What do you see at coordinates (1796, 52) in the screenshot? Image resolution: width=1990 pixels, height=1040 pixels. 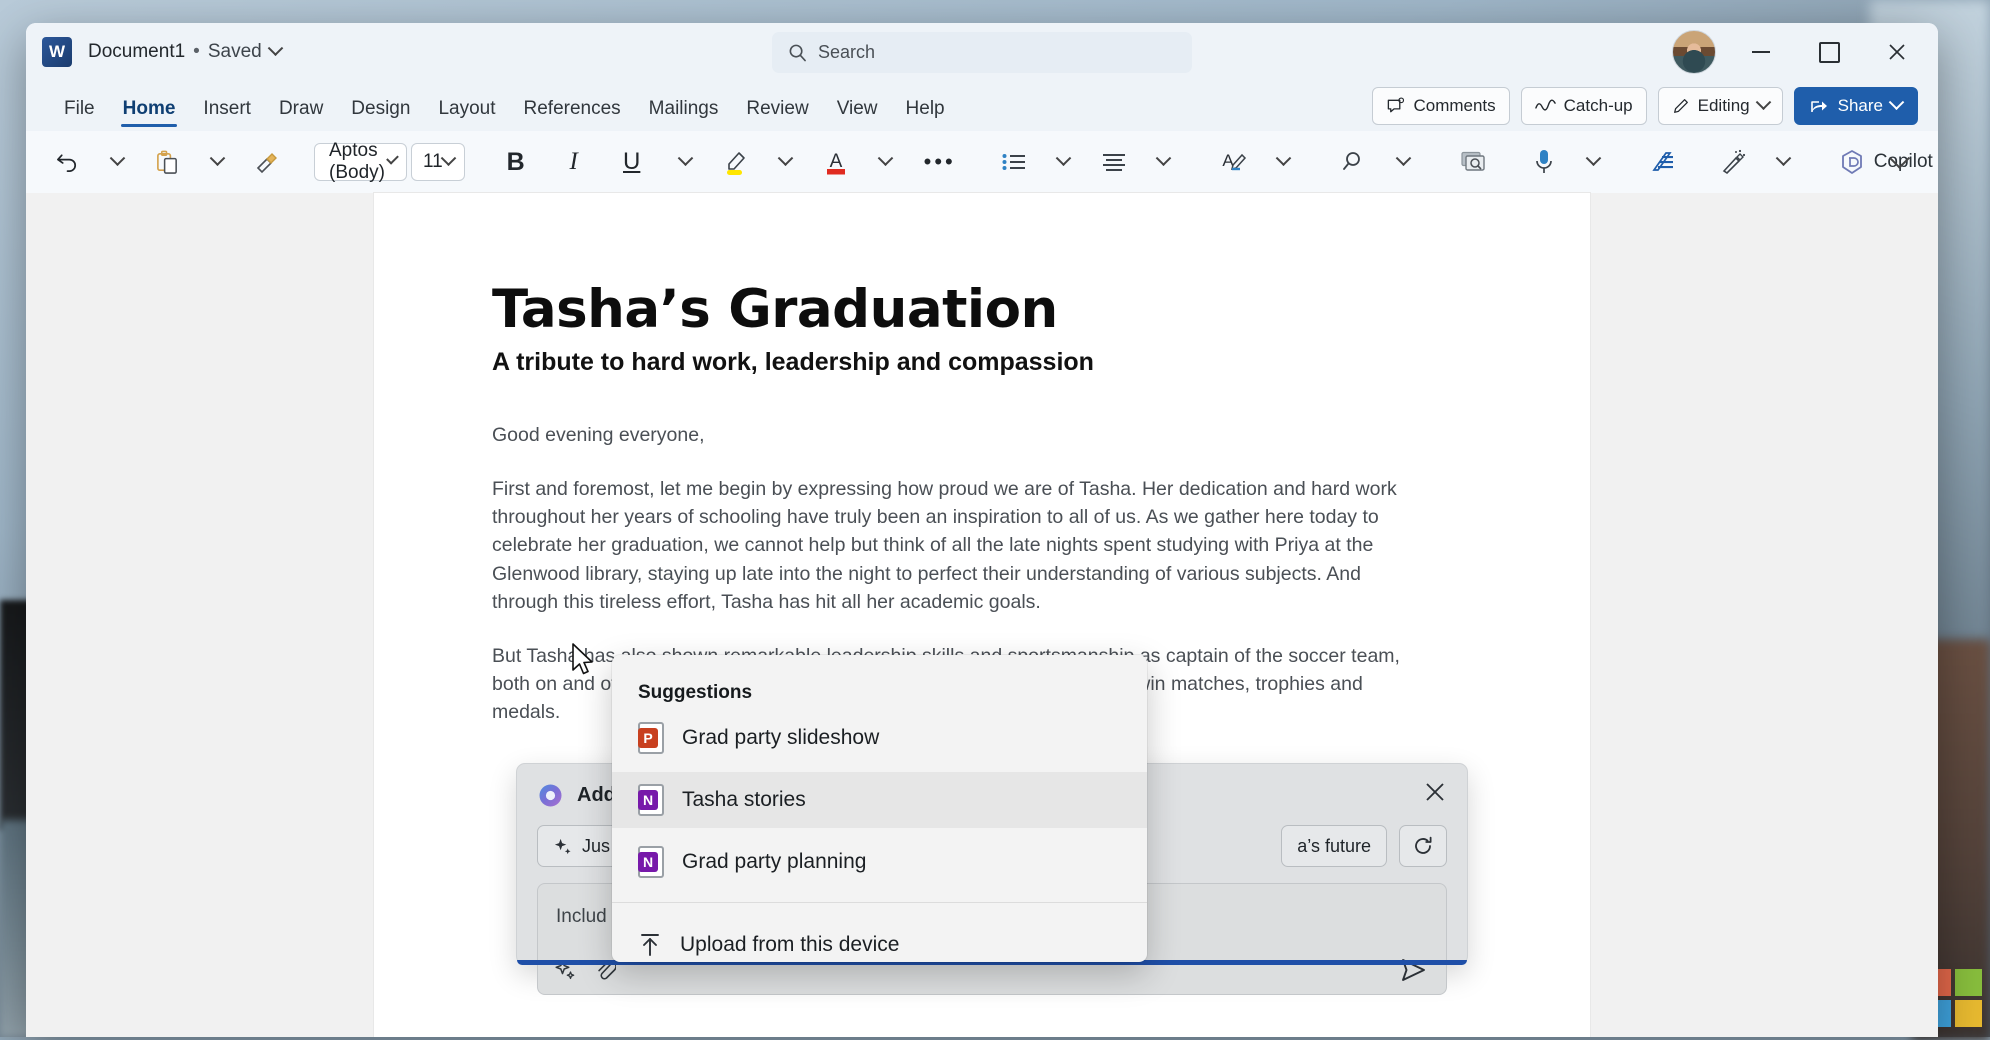 I see `window-controls-group` at bounding box center [1796, 52].